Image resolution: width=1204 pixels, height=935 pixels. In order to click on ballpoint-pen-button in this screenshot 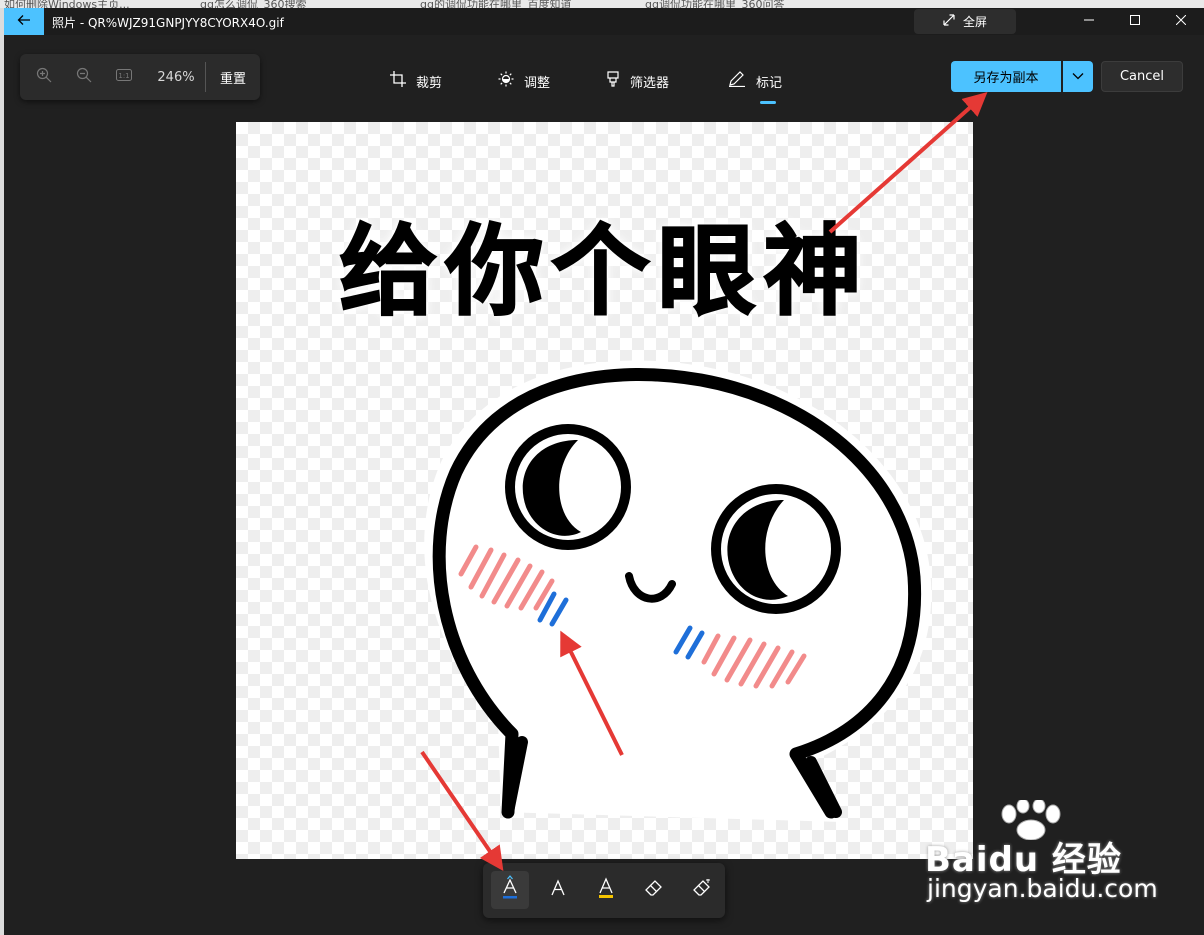, I will do `click(510, 890)`.